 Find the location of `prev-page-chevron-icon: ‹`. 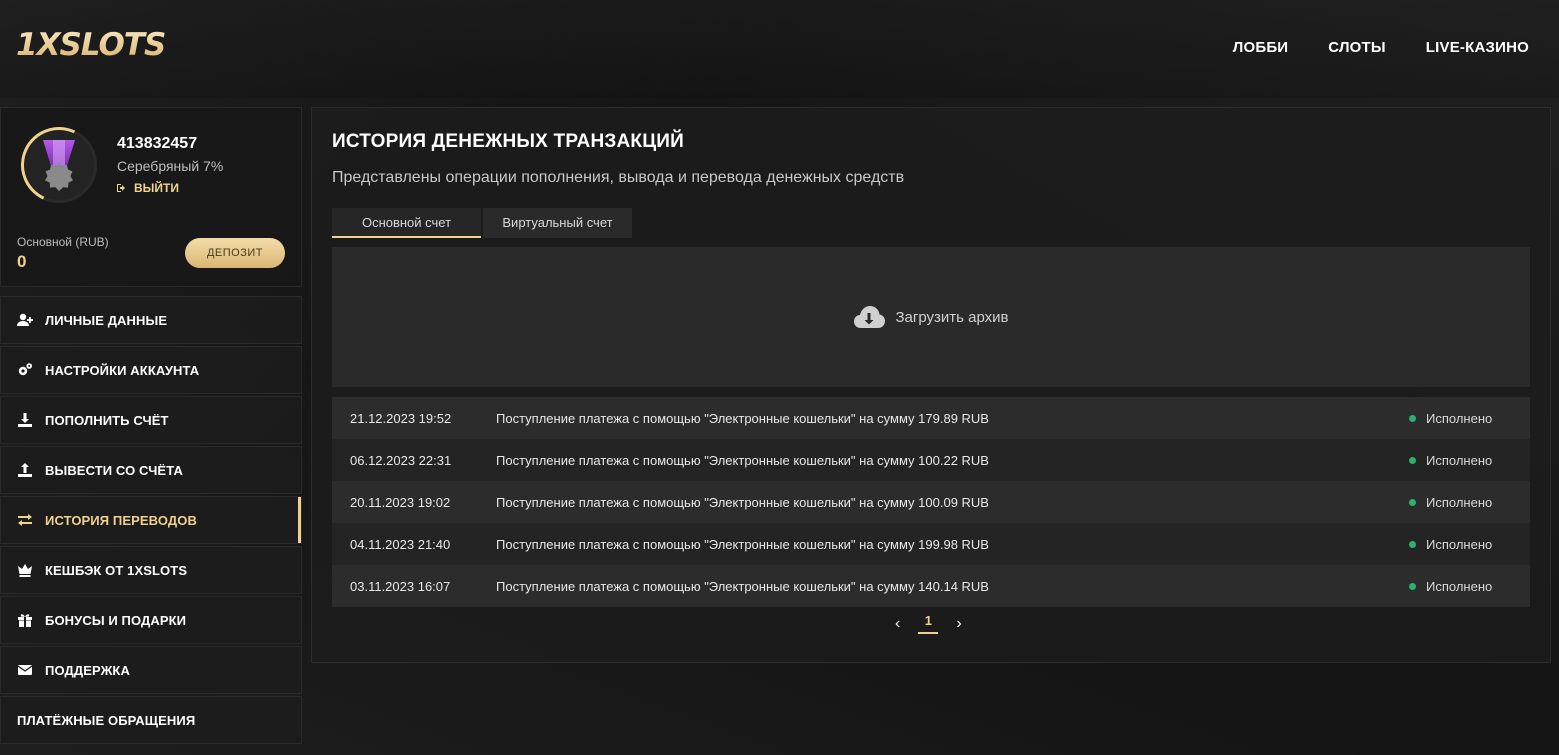

prev-page-chevron-icon: ‹ is located at coordinates (897, 624).